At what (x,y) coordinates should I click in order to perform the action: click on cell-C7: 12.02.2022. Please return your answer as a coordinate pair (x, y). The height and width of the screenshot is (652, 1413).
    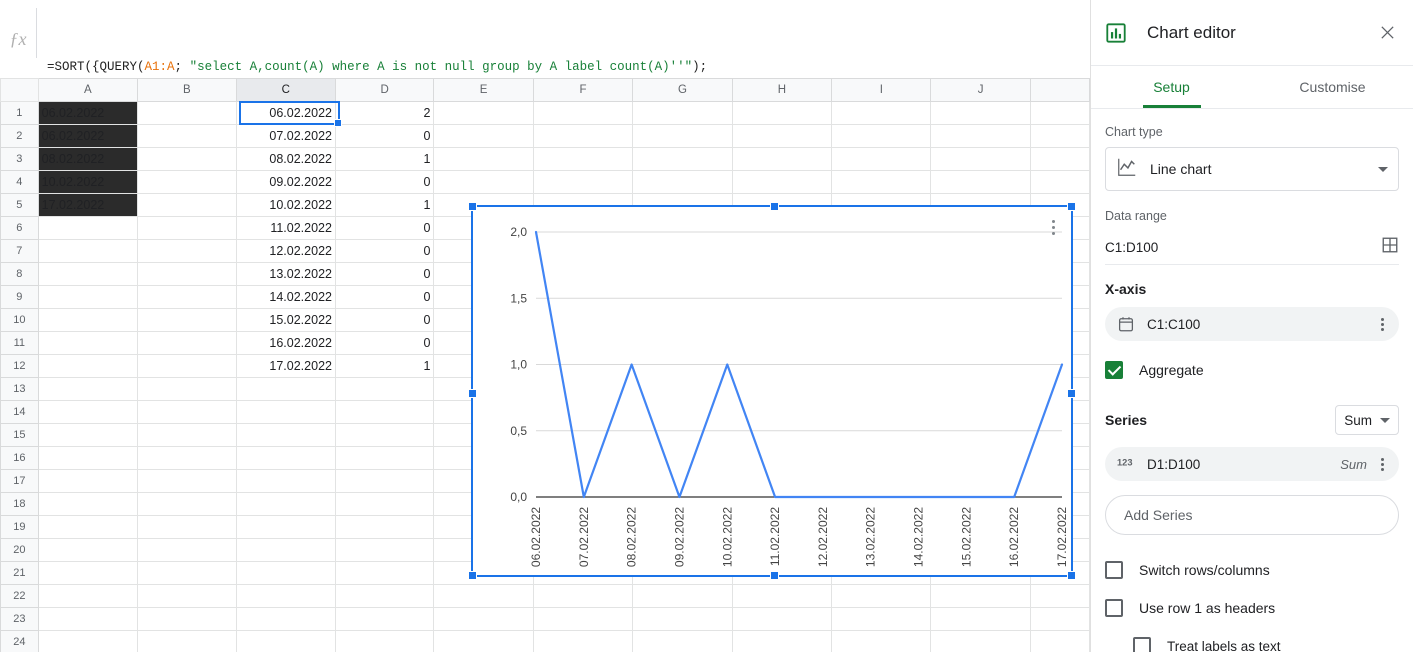
    Looking at the image, I should click on (285, 251).